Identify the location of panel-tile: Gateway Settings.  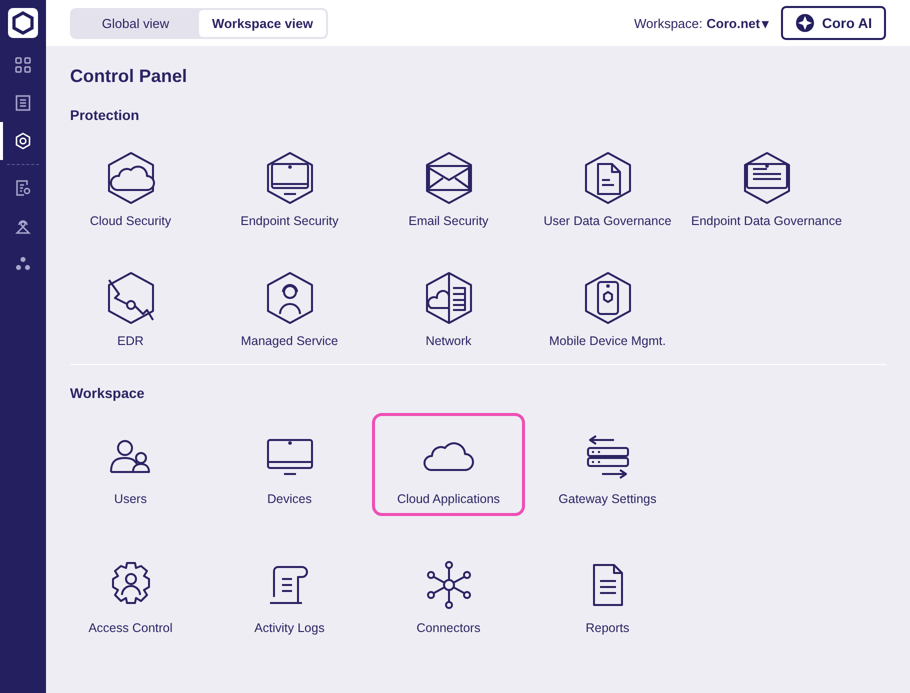
(607, 464).